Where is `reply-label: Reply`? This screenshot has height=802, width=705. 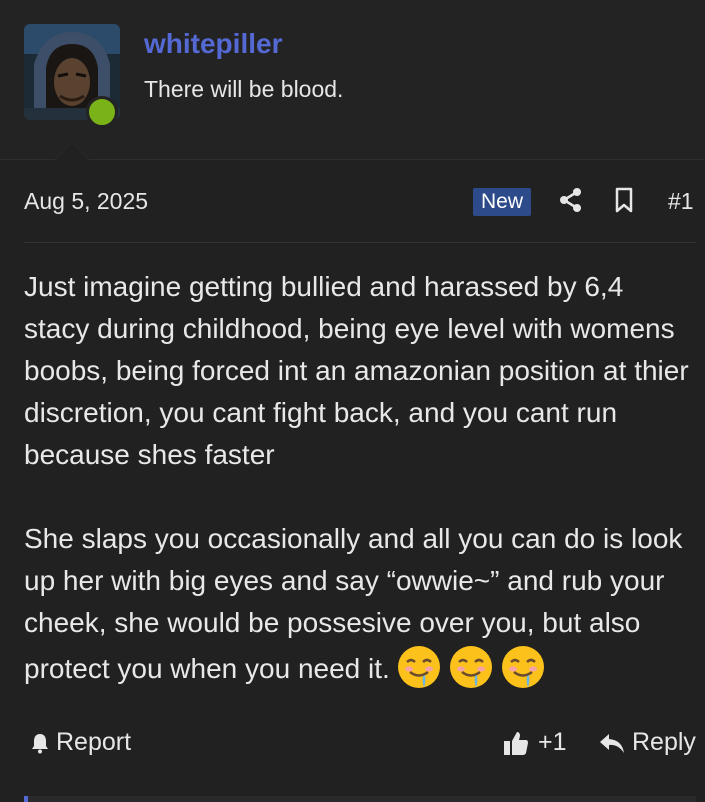
reply-label: Reply is located at coordinates (664, 742).